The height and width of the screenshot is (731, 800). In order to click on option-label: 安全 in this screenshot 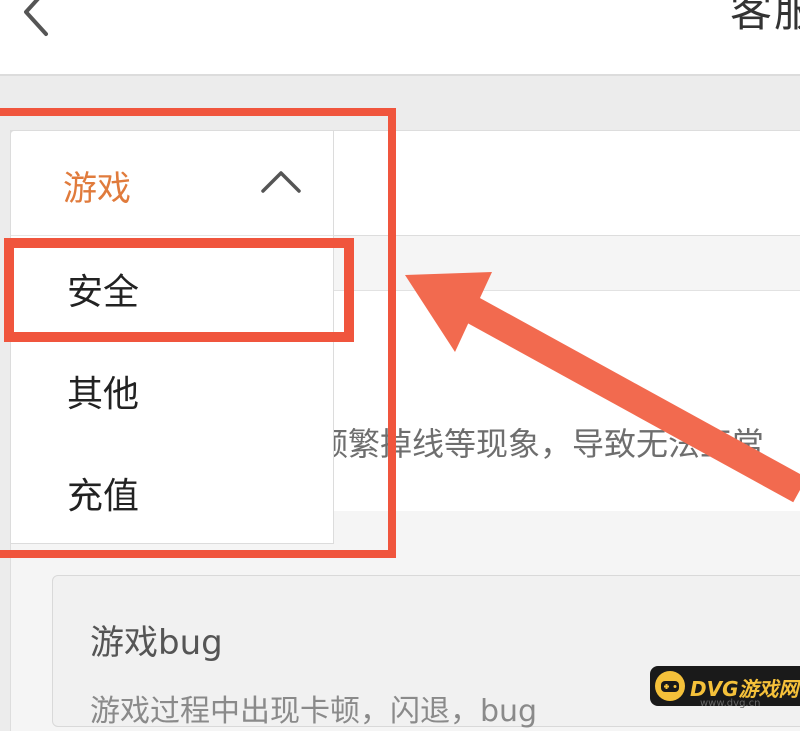, I will do `click(103, 292)`.